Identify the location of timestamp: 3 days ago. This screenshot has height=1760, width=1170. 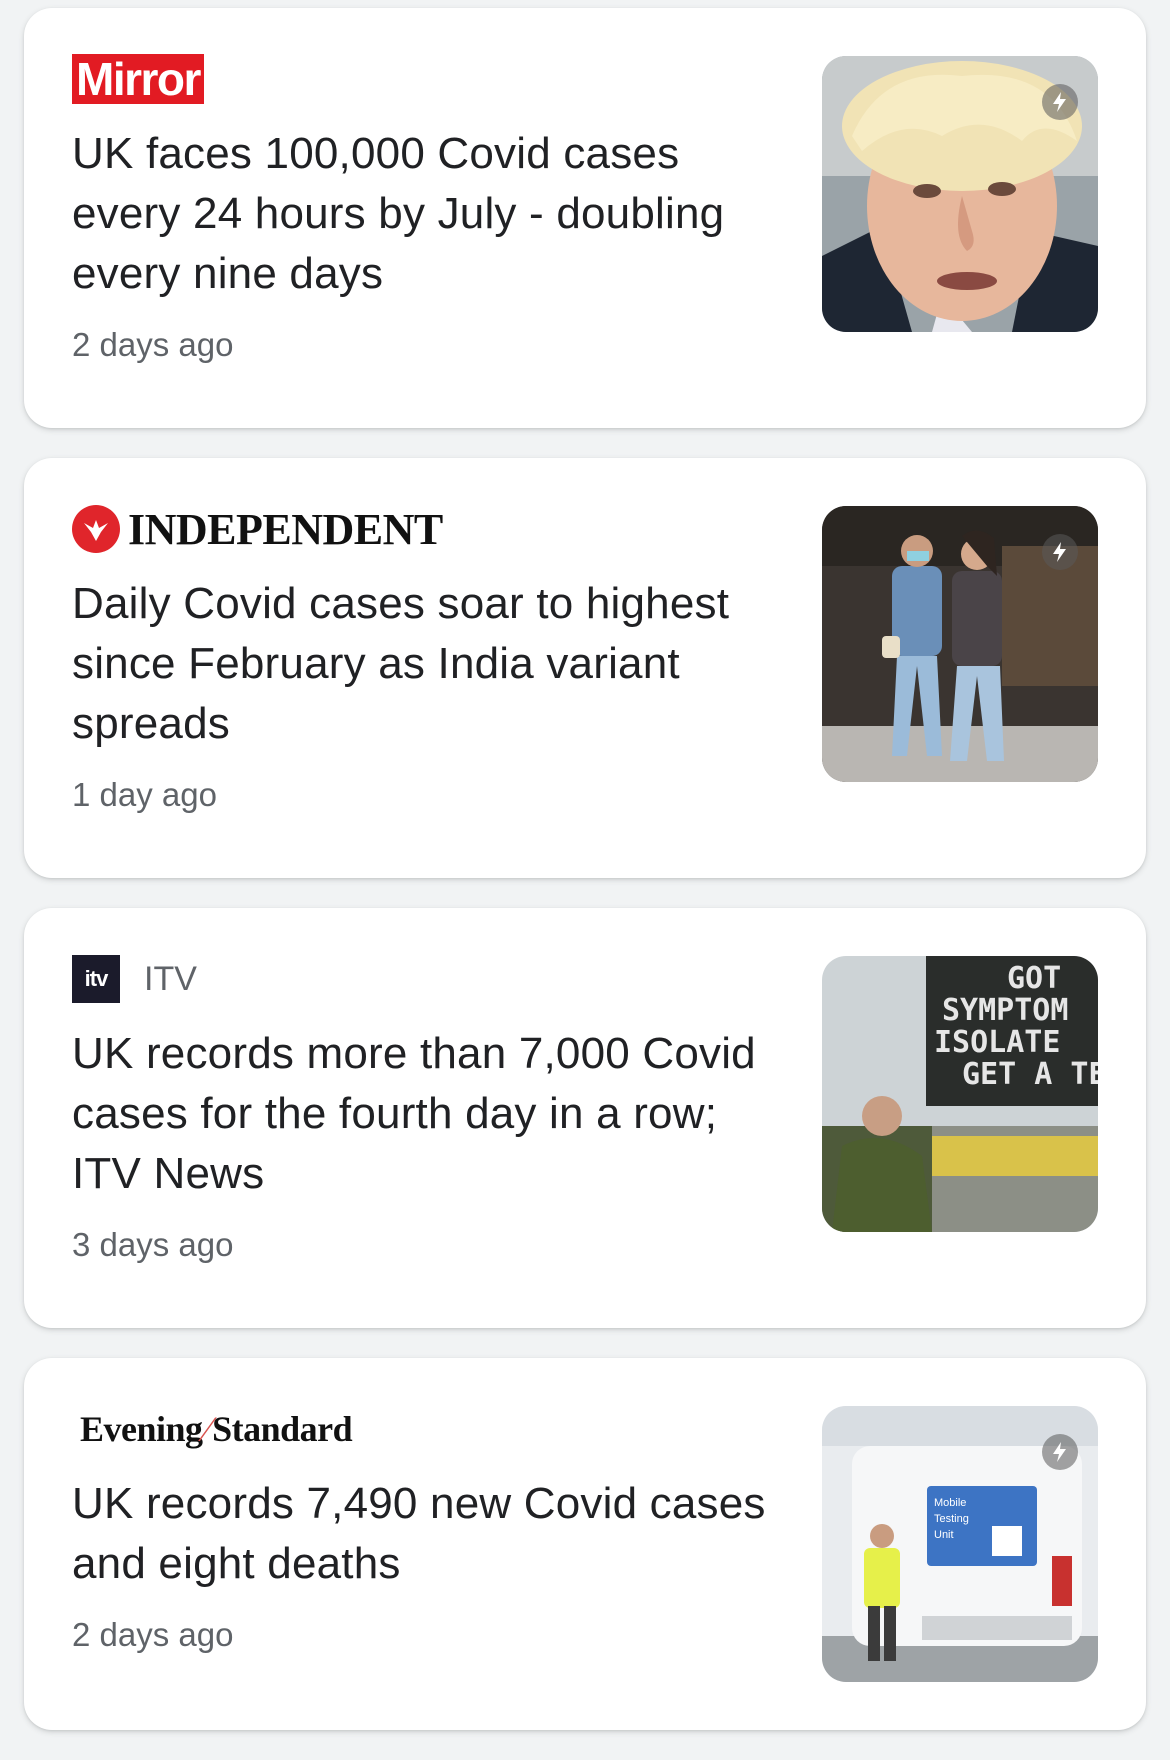
(153, 1244).